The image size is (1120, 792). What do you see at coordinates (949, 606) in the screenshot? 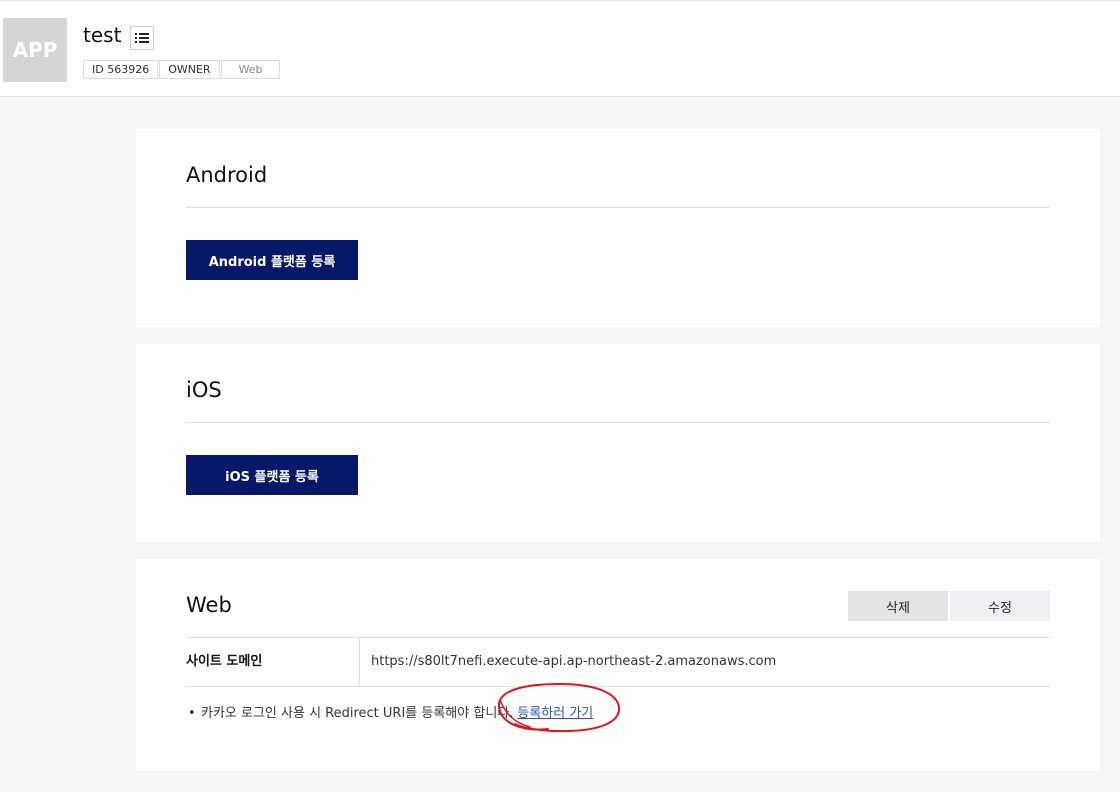
I see `web-actions: 삭제 수정` at bounding box center [949, 606].